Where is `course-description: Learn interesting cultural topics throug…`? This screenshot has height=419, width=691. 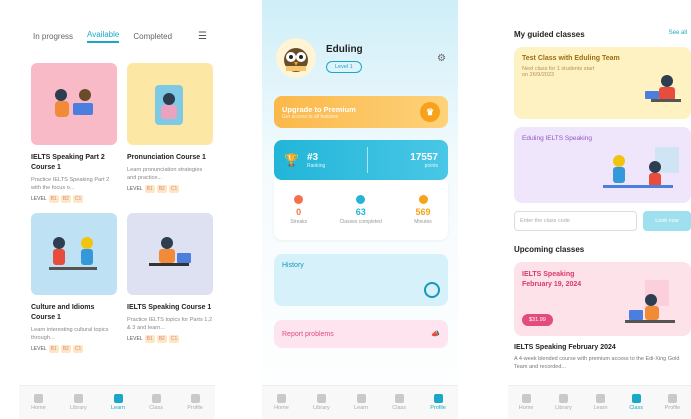
course-description: Learn interesting cultural topics throug… is located at coordinates (70, 334).